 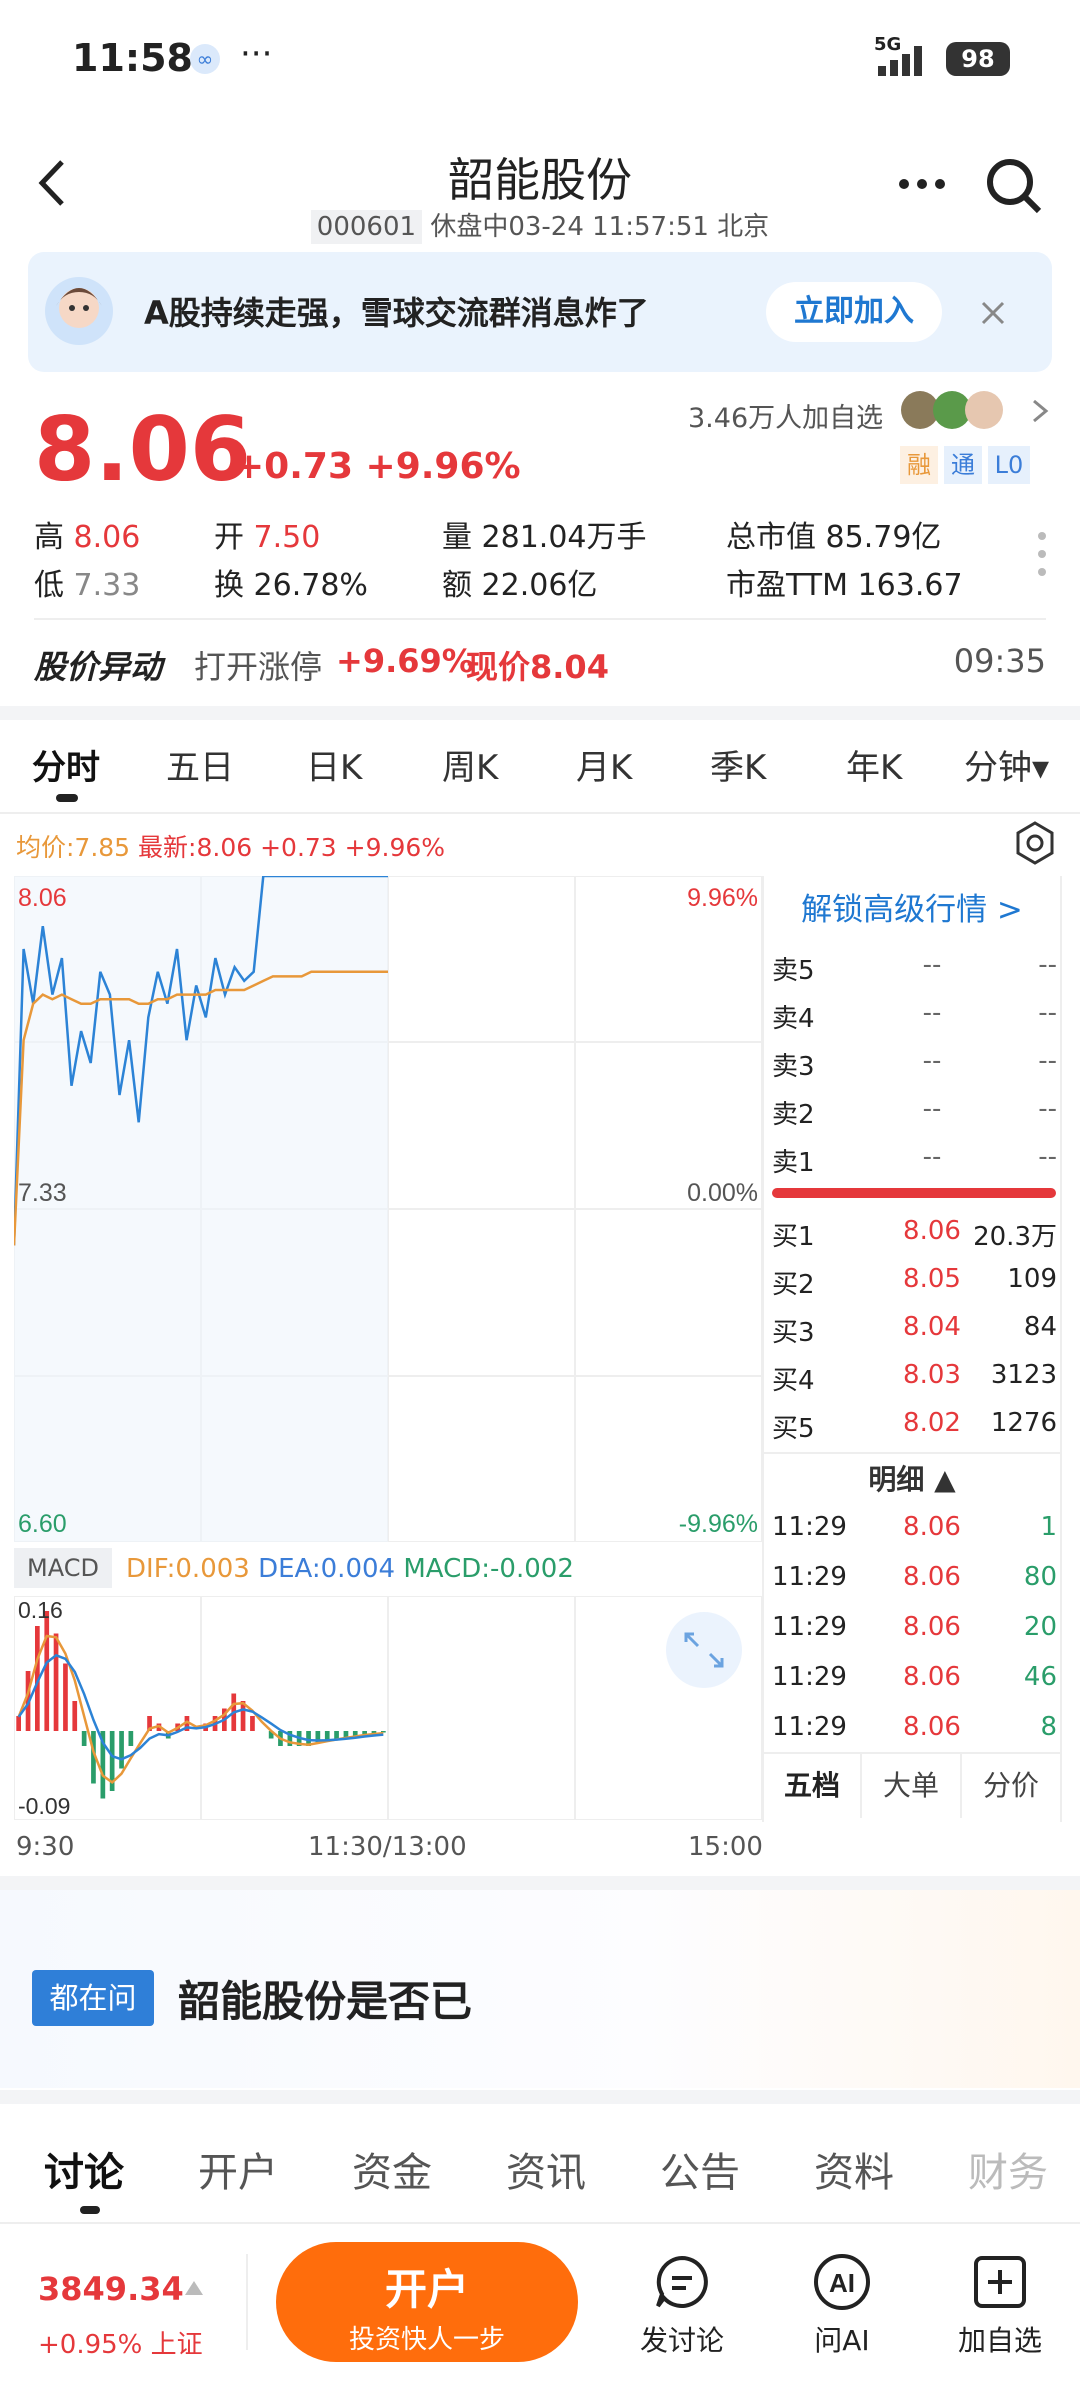 I want to click on tab-funds: 资金, so click(x=392, y=2169).